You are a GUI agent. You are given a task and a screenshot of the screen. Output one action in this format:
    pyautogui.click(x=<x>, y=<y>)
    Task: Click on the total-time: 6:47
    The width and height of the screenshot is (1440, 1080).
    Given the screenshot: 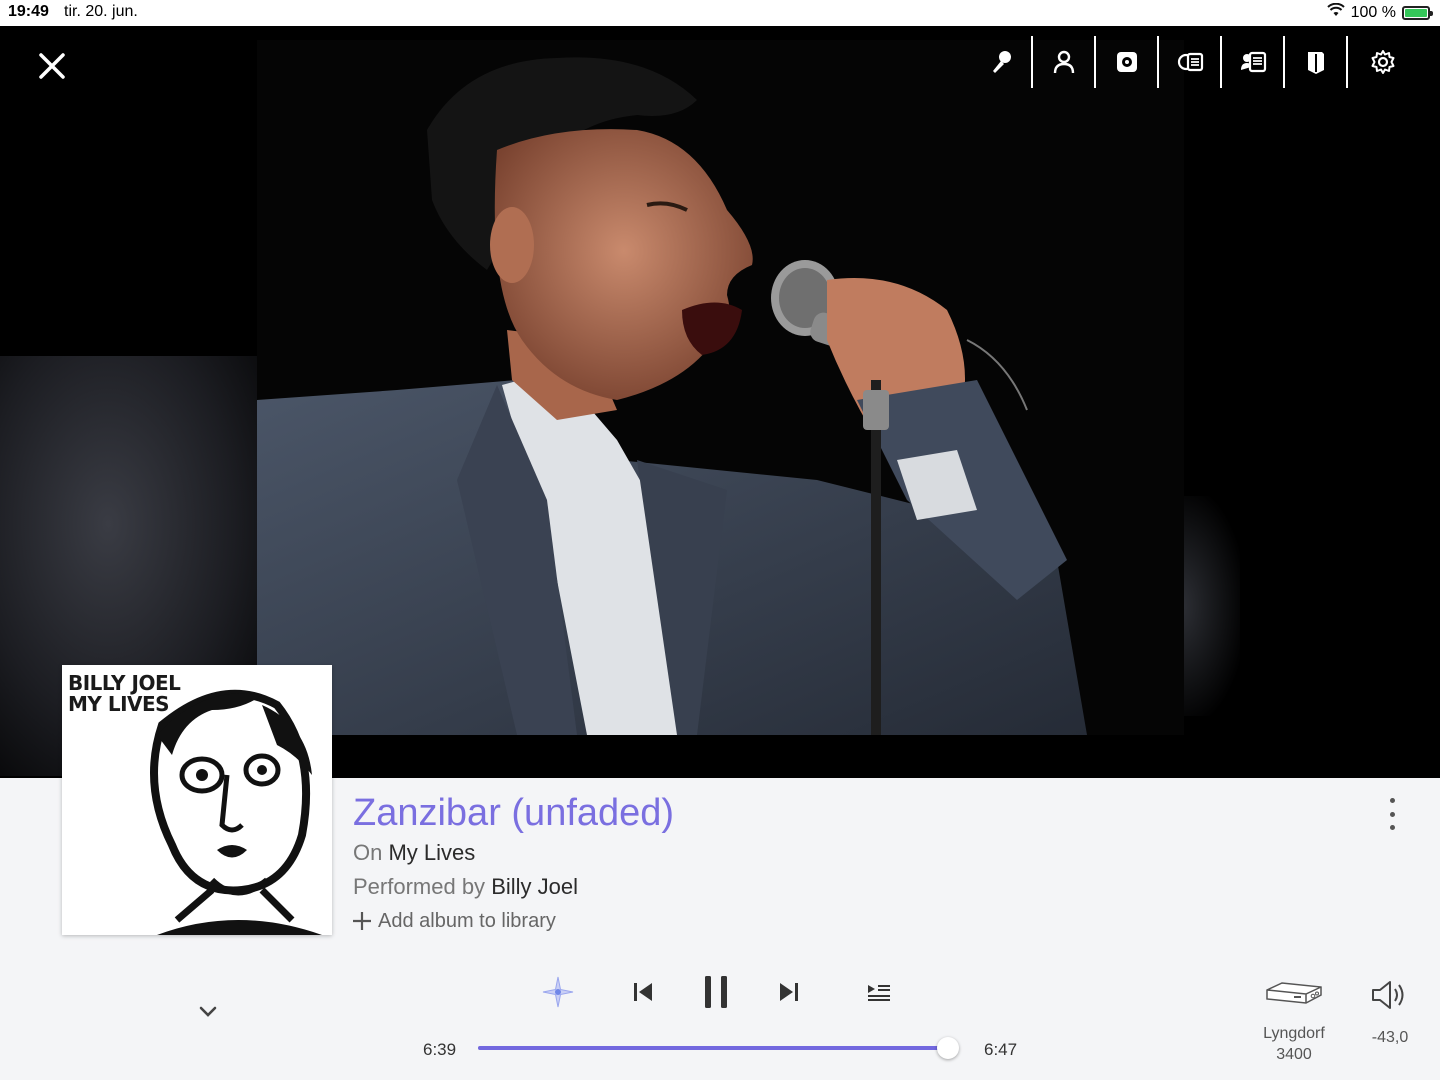 What is the action you would take?
    pyautogui.click(x=1001, y=1049)
    